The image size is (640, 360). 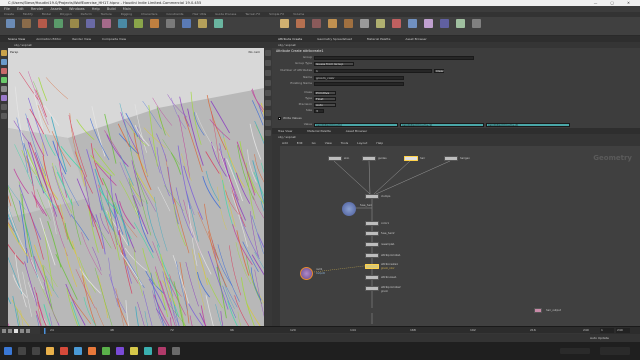 What do you see at coordinates (623, 330) in the screenshot?
I see `frame-end-field: 240` at bounding box center [623, 330].